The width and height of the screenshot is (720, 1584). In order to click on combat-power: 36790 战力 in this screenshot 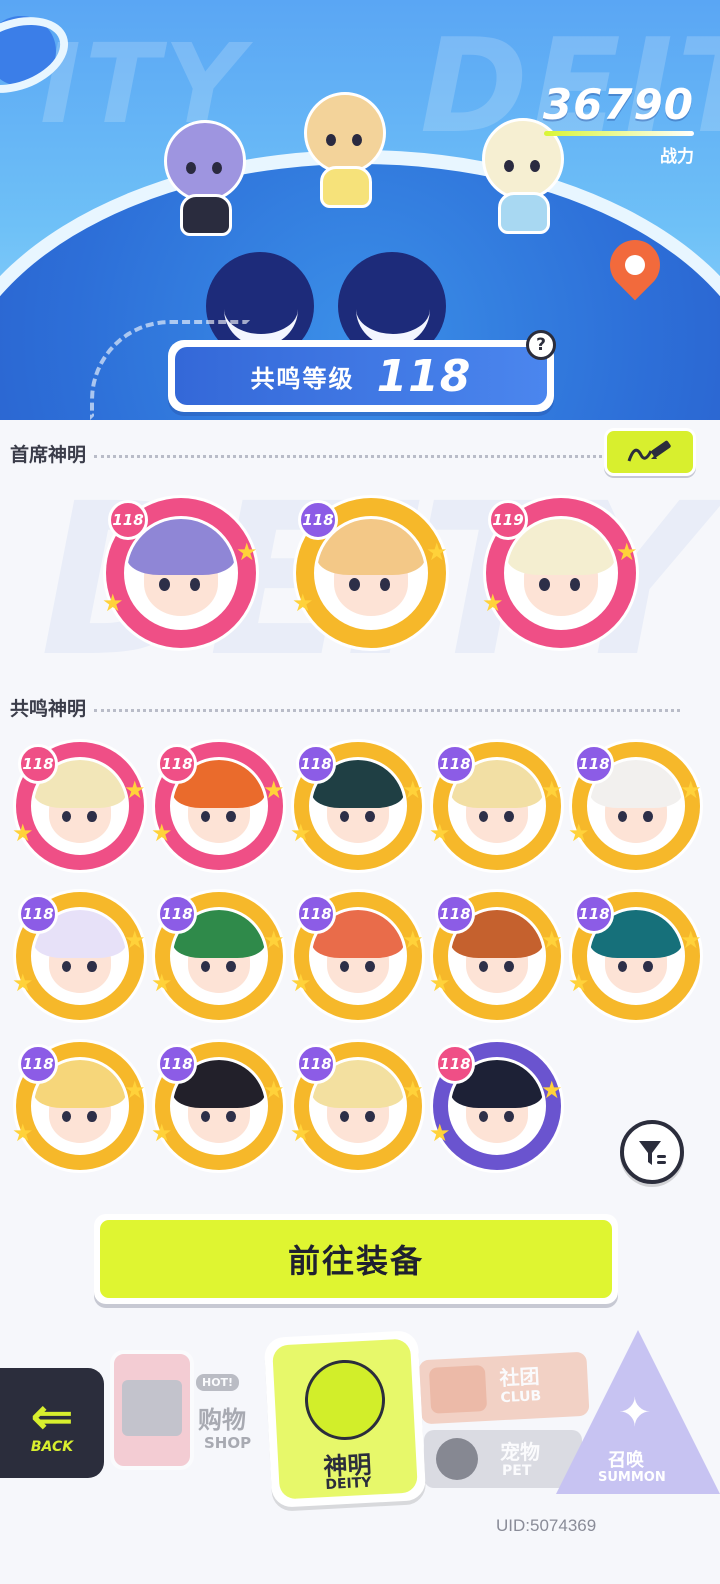, I will do `click(618, 123)`.